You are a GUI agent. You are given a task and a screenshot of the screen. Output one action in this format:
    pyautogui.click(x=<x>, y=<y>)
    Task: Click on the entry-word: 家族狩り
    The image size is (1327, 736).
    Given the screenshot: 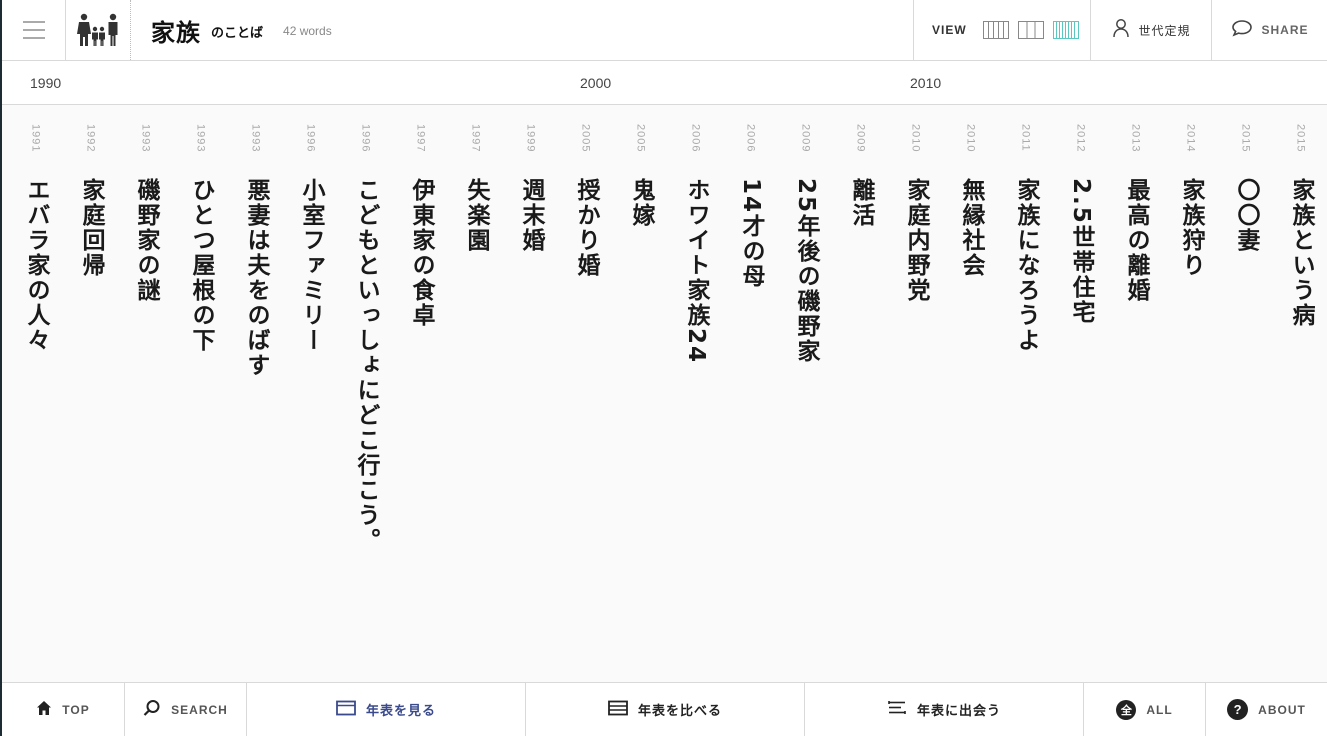 What is the action you would take?
    pyautogui.click(x=1191, y=228)
    